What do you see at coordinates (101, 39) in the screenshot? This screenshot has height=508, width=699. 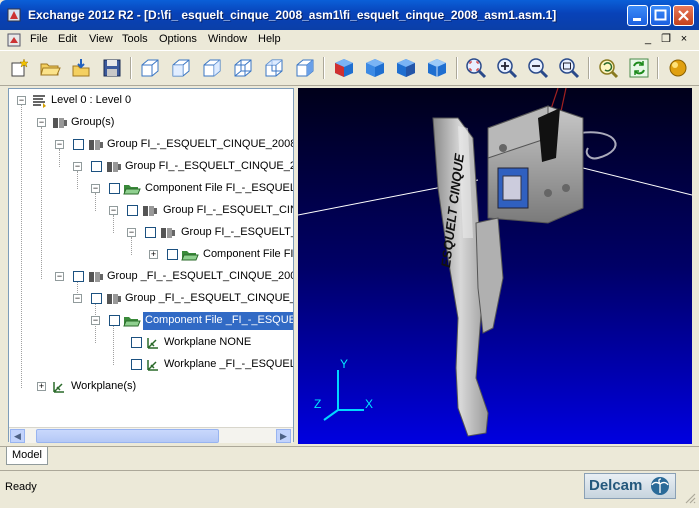 I see `menu-view: View` at bounding box center [101, 39].